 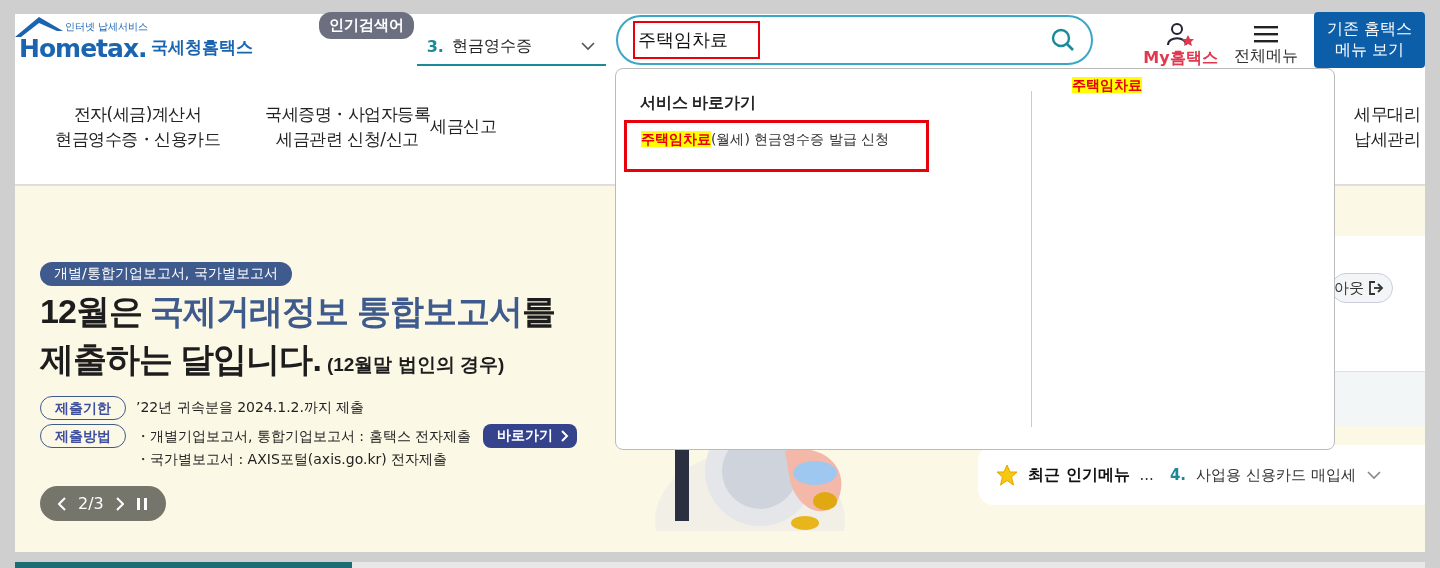 I want to click on keyword-suggestion: 주택임차료, so click(x=1107, y=85).